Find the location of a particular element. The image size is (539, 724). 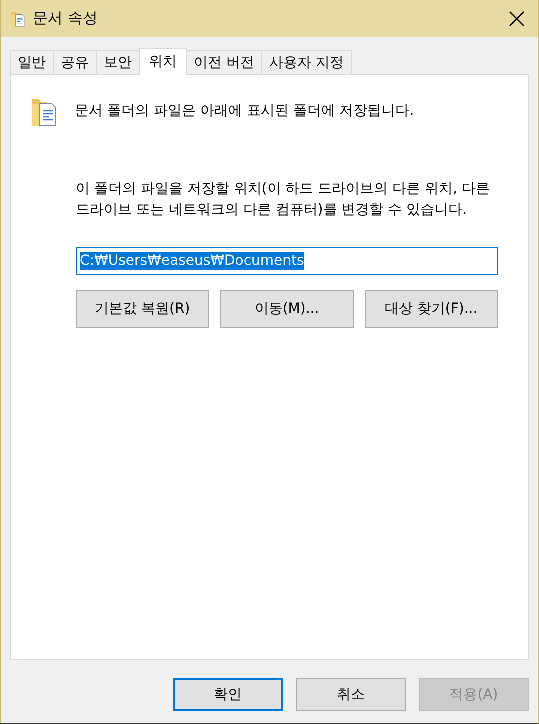

dialog-button: 확인 is located at coordinates (228, 694).